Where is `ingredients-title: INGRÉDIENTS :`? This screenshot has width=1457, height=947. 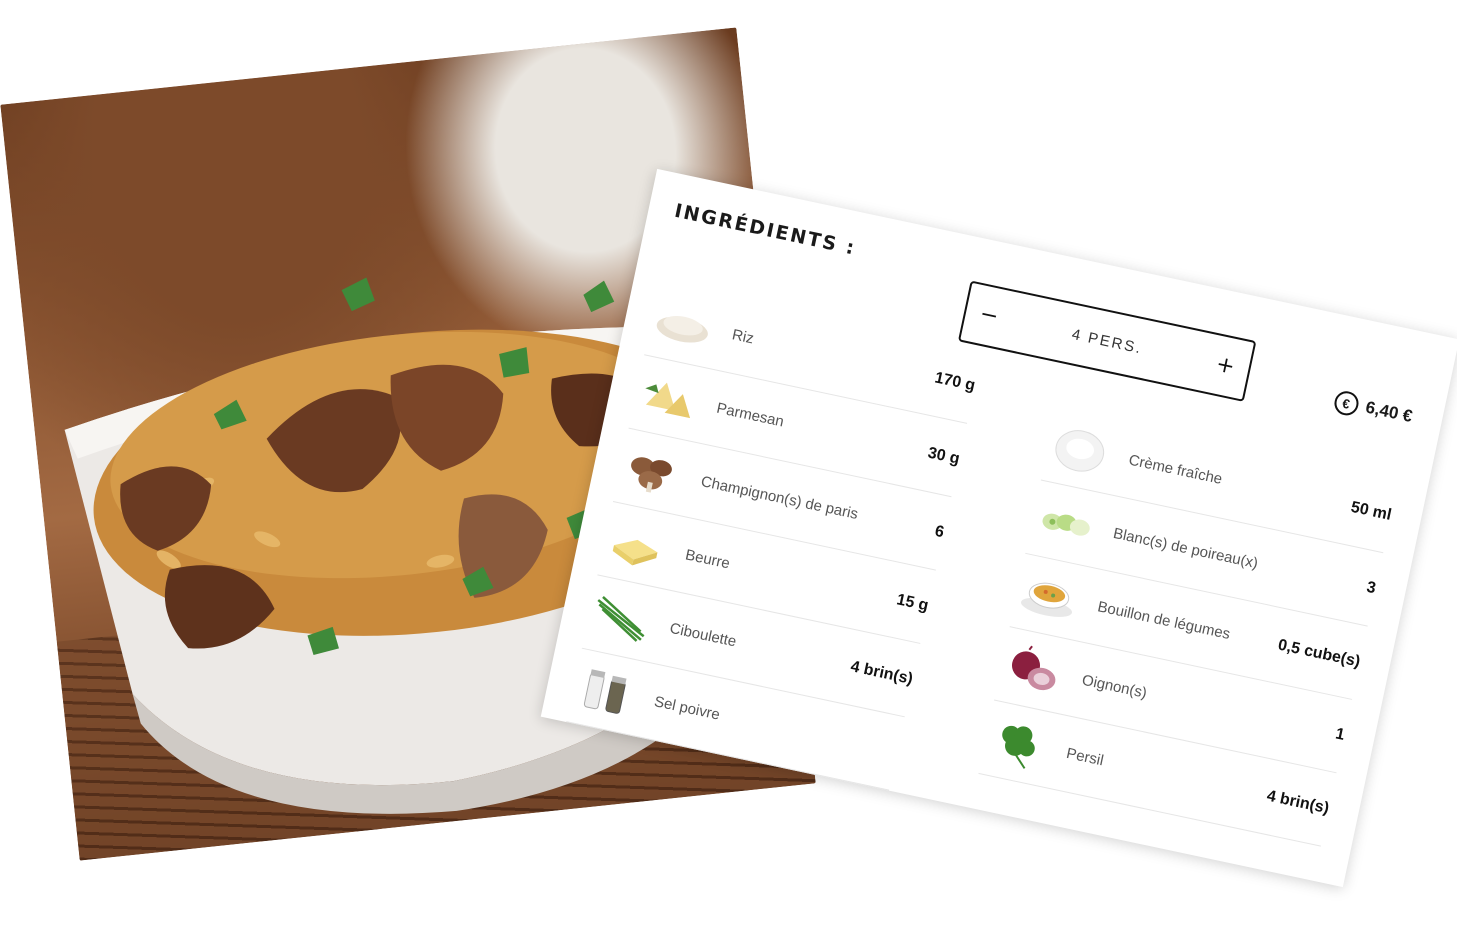 ingredients-title: INGRÉDIENTS : is located at coordinates (765, 229).